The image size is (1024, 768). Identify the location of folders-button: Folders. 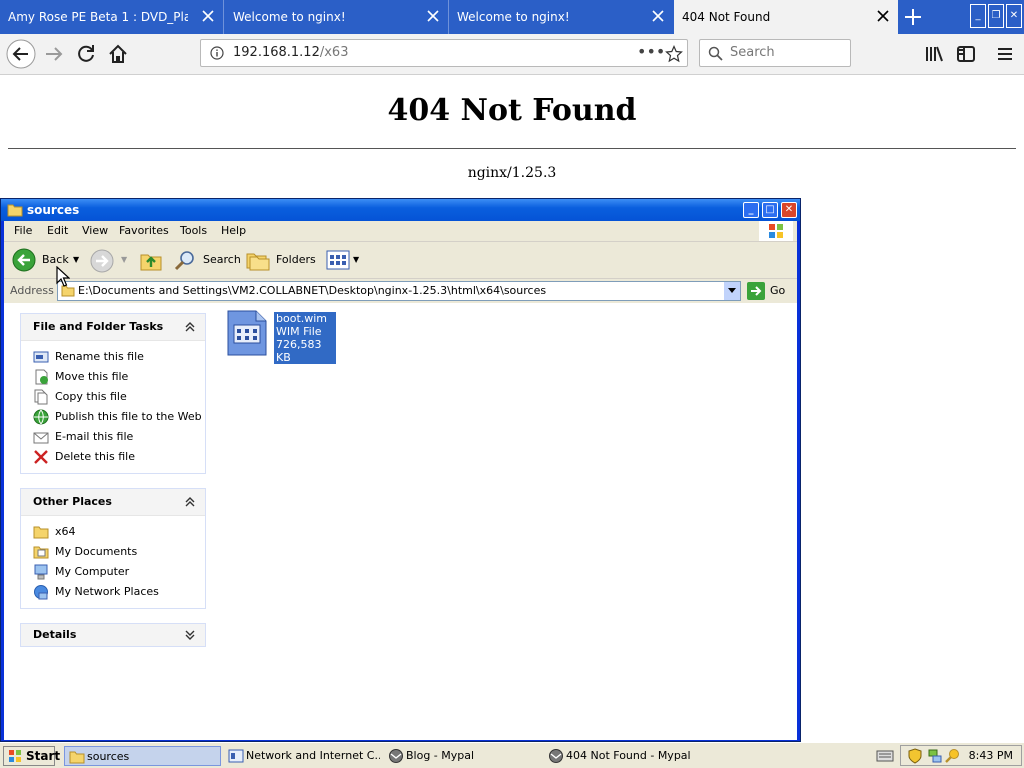
(282, 260).